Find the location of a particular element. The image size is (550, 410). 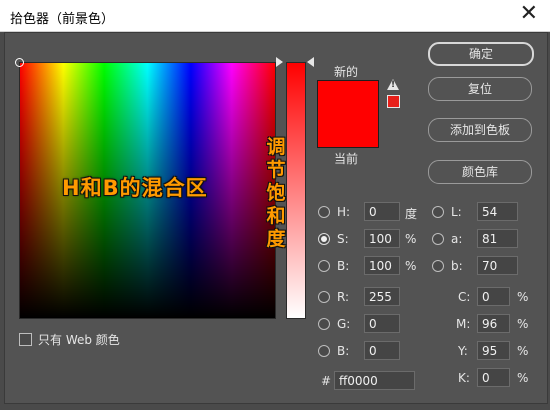

input-a: 81 is located at coordinates (497, 238).